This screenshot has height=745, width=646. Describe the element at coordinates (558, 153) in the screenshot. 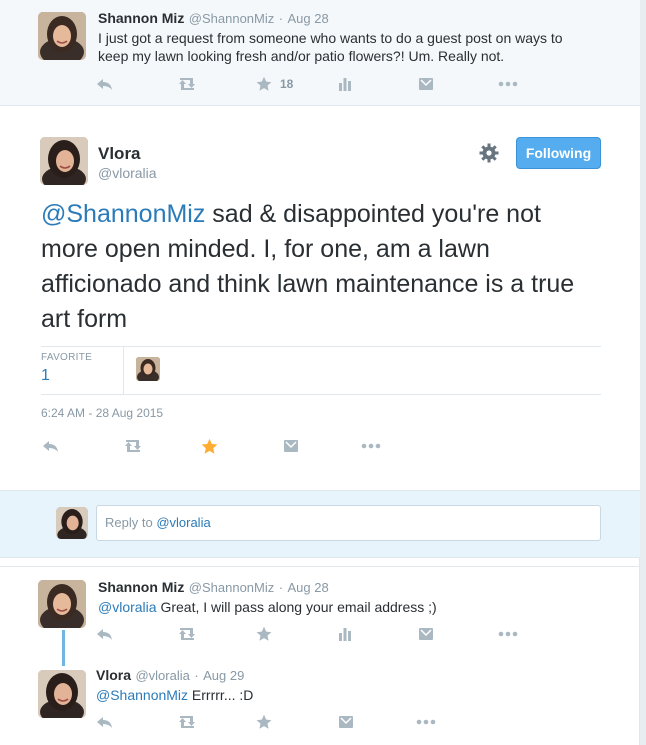

I see `following-button: Following` at that location.